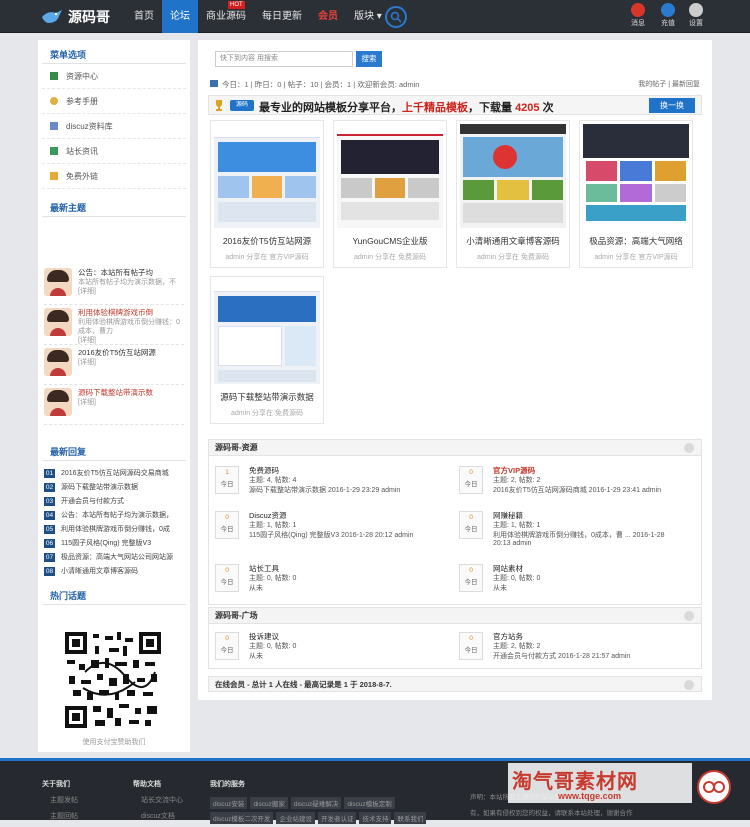 The width and height of the screenshot is (750, 827). Describe the element at coordinates (284, 59) in the screenshot. I see `search-input: 快下到内容 用搜索` at that location.